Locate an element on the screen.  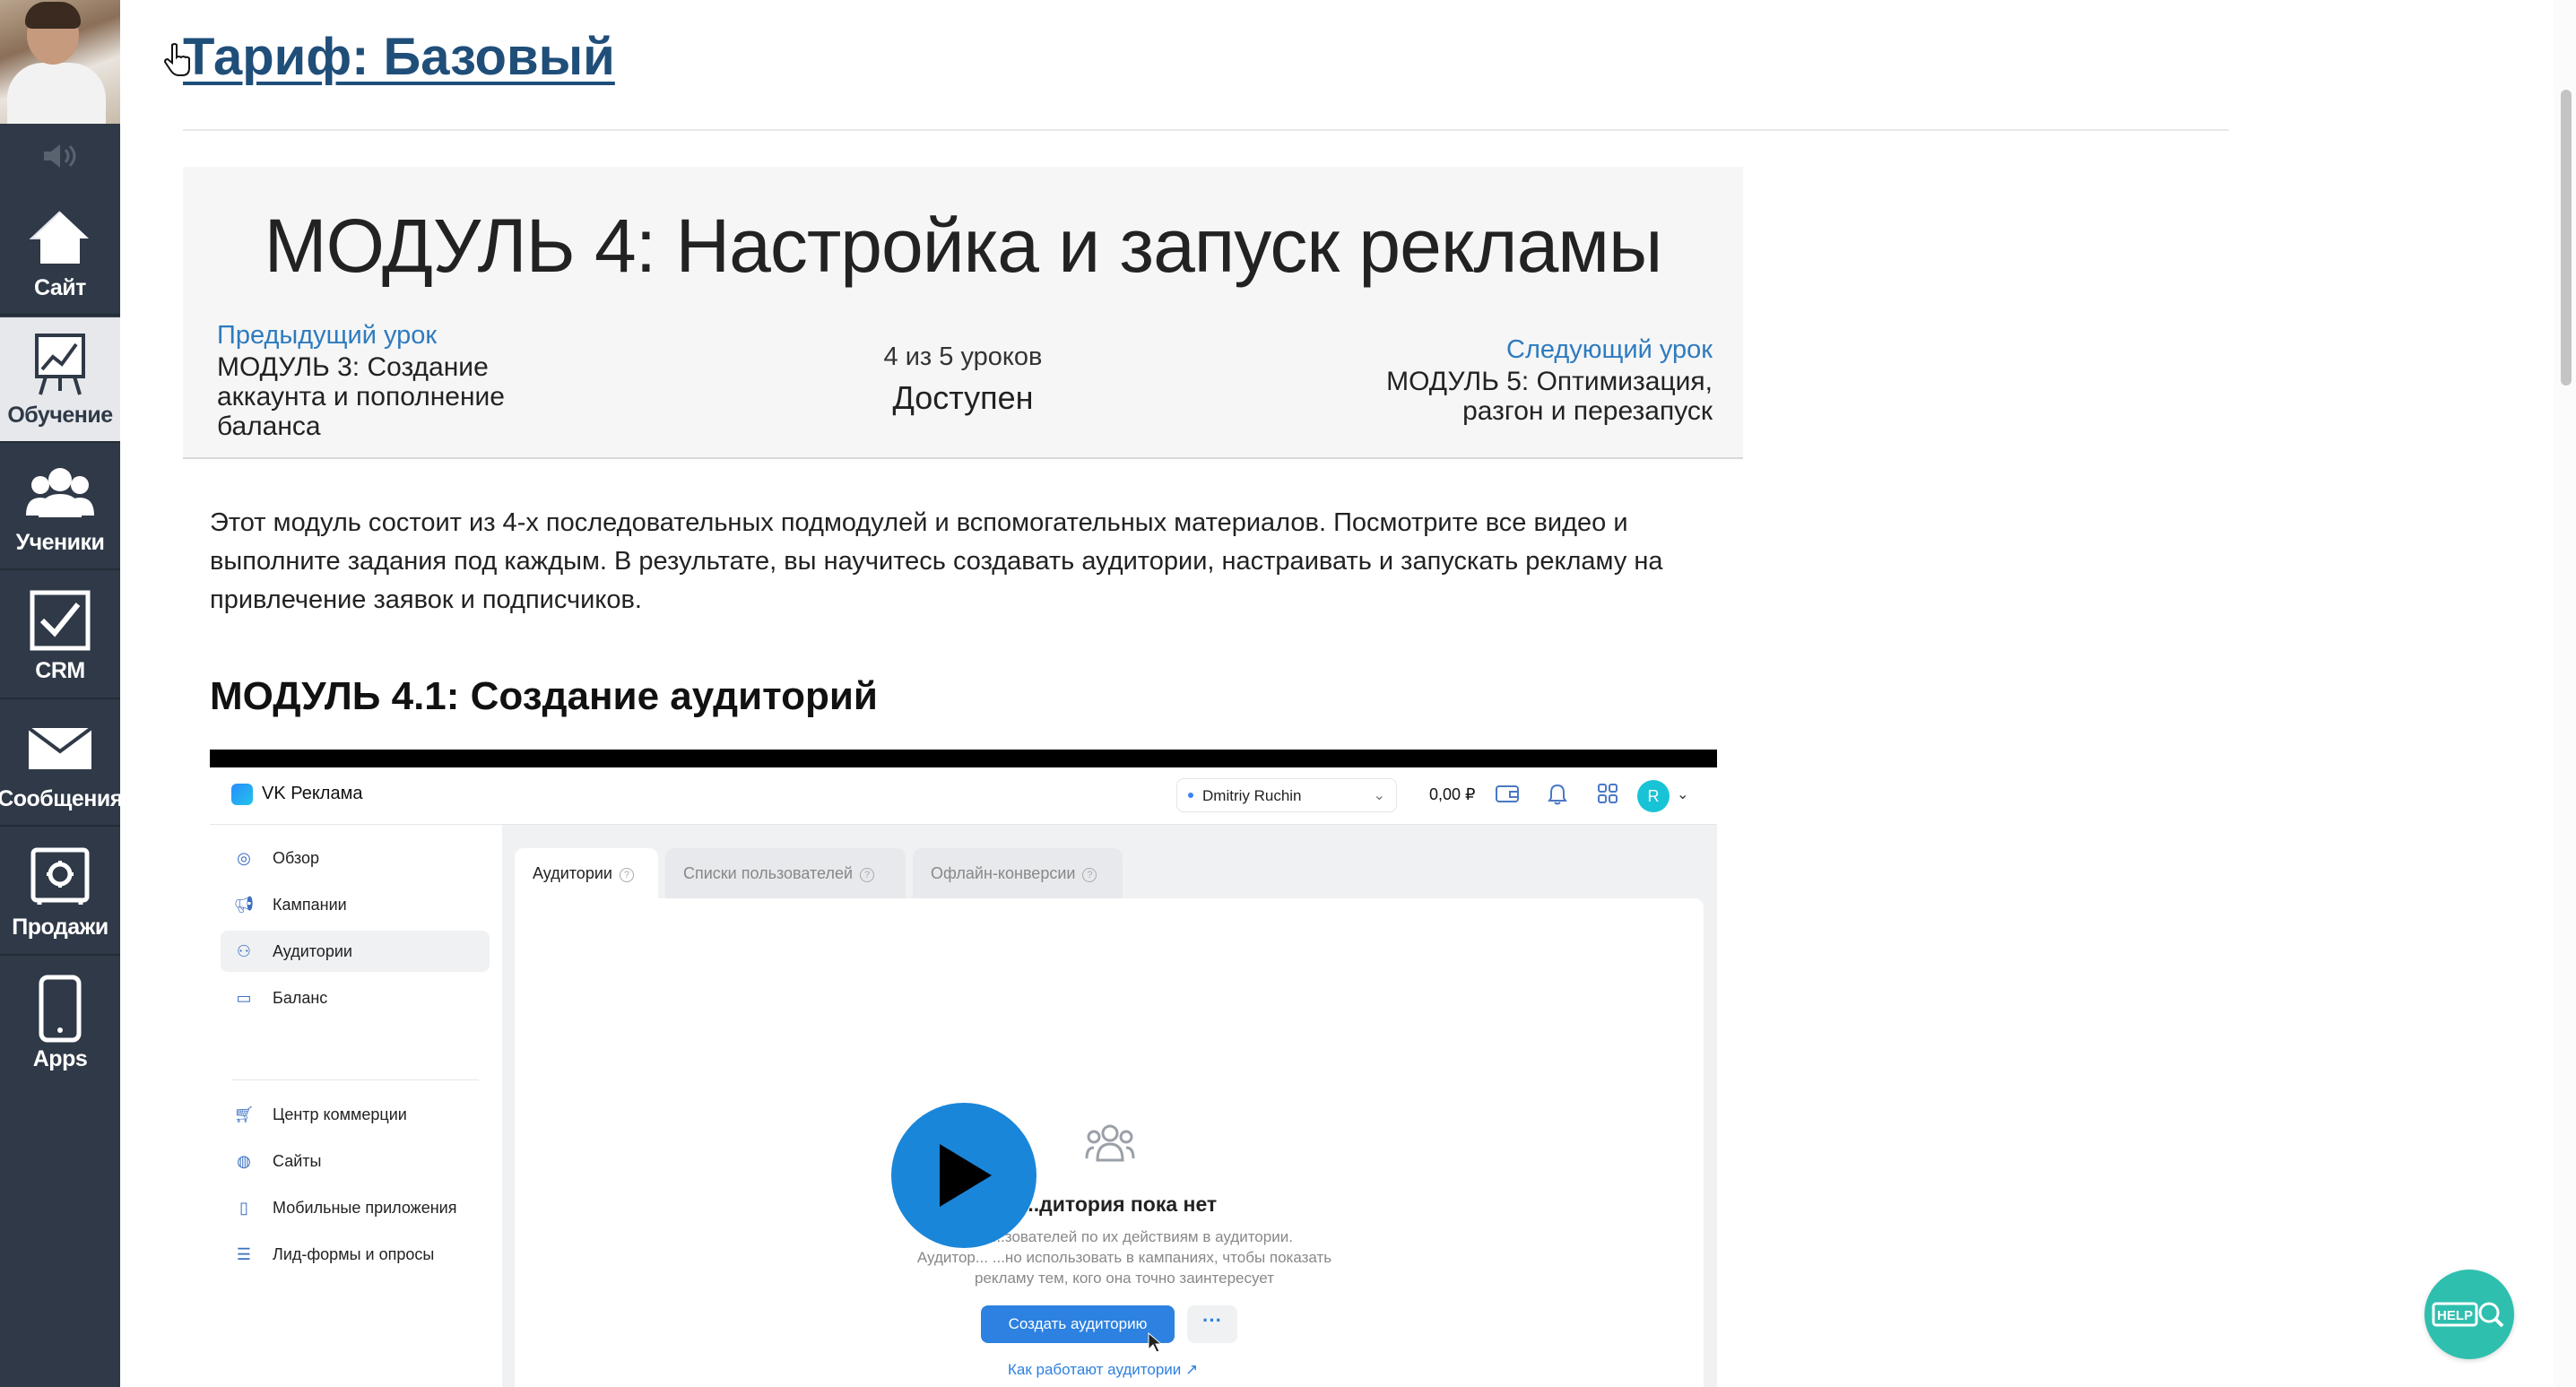
sidebar-item-label: Сайт is located at coordinates (60, 287).